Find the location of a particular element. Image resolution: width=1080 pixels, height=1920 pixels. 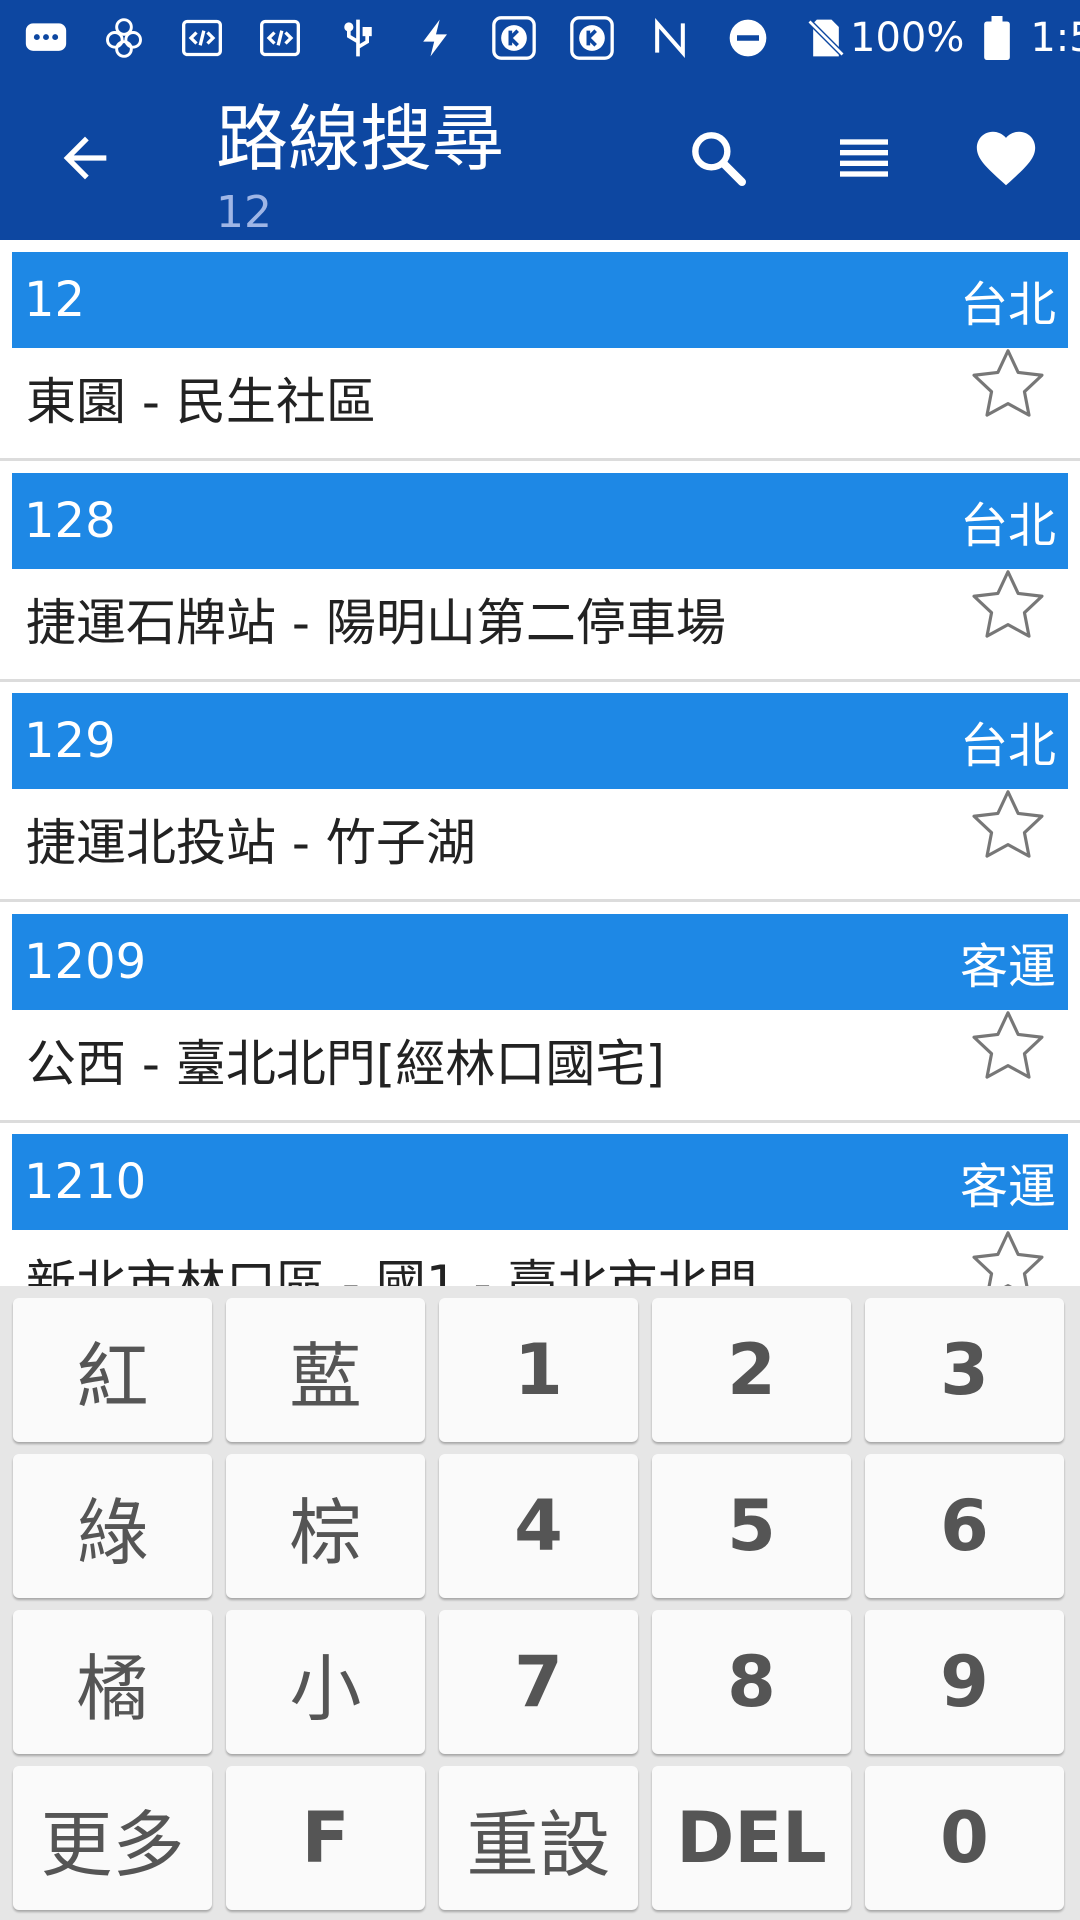

key-8: 8 is located at coordinates (751, 1682).